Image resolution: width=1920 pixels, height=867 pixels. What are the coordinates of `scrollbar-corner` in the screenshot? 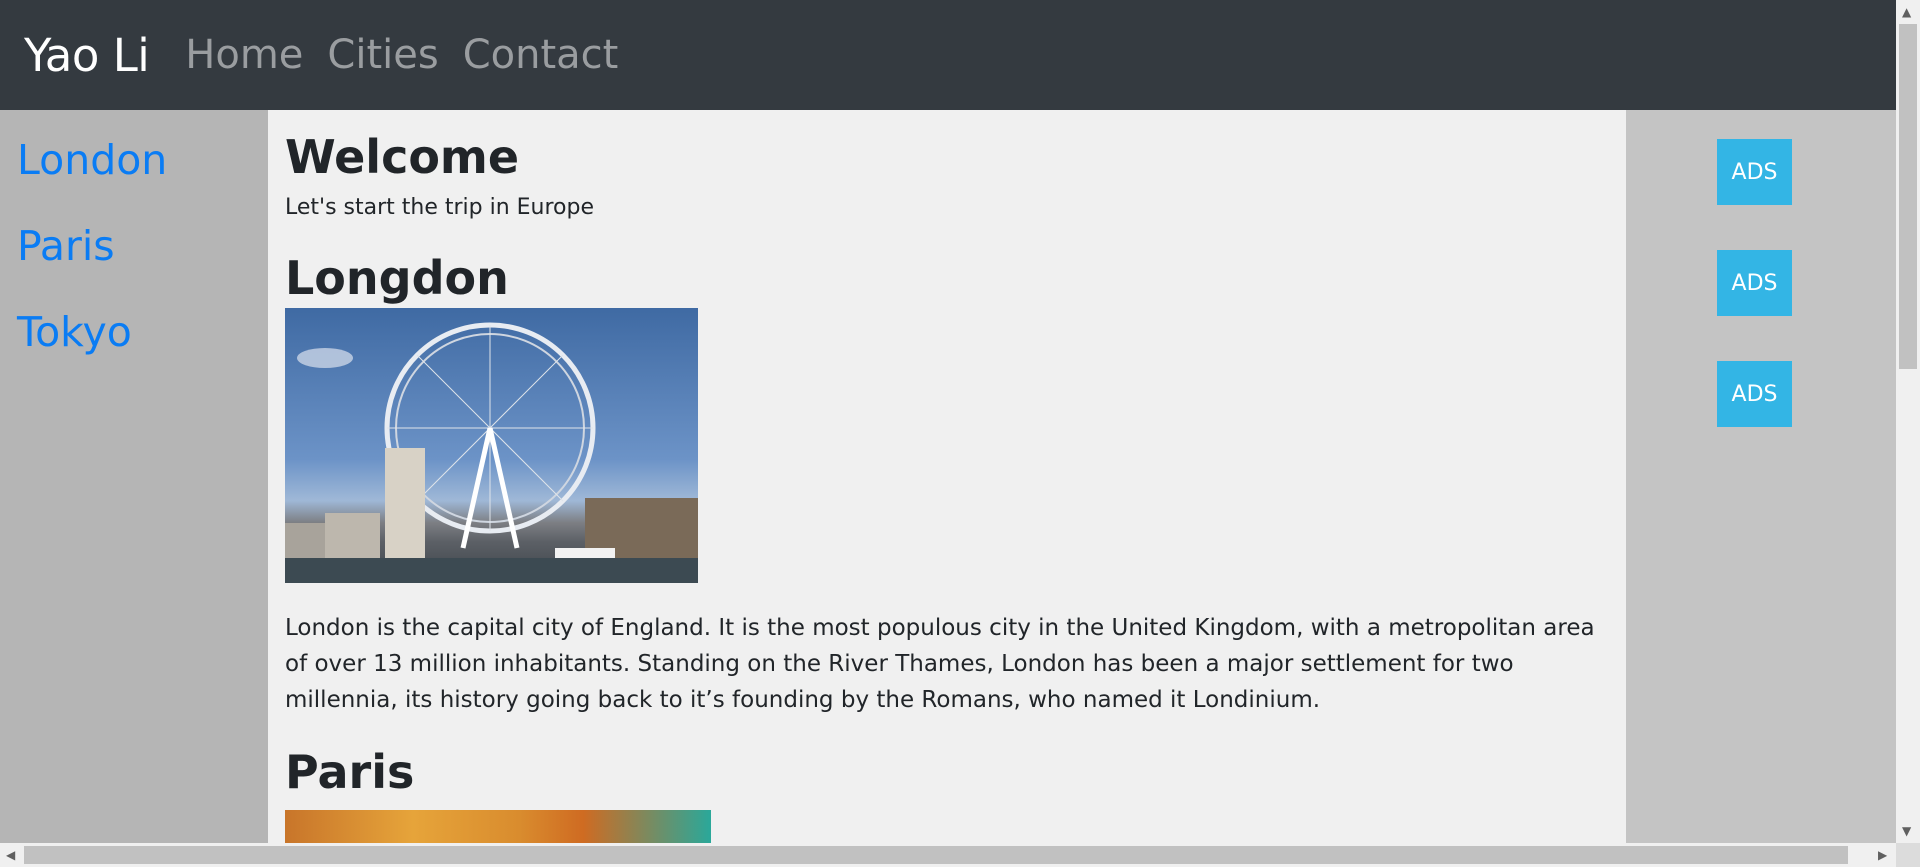 It's located at (1908, 855).